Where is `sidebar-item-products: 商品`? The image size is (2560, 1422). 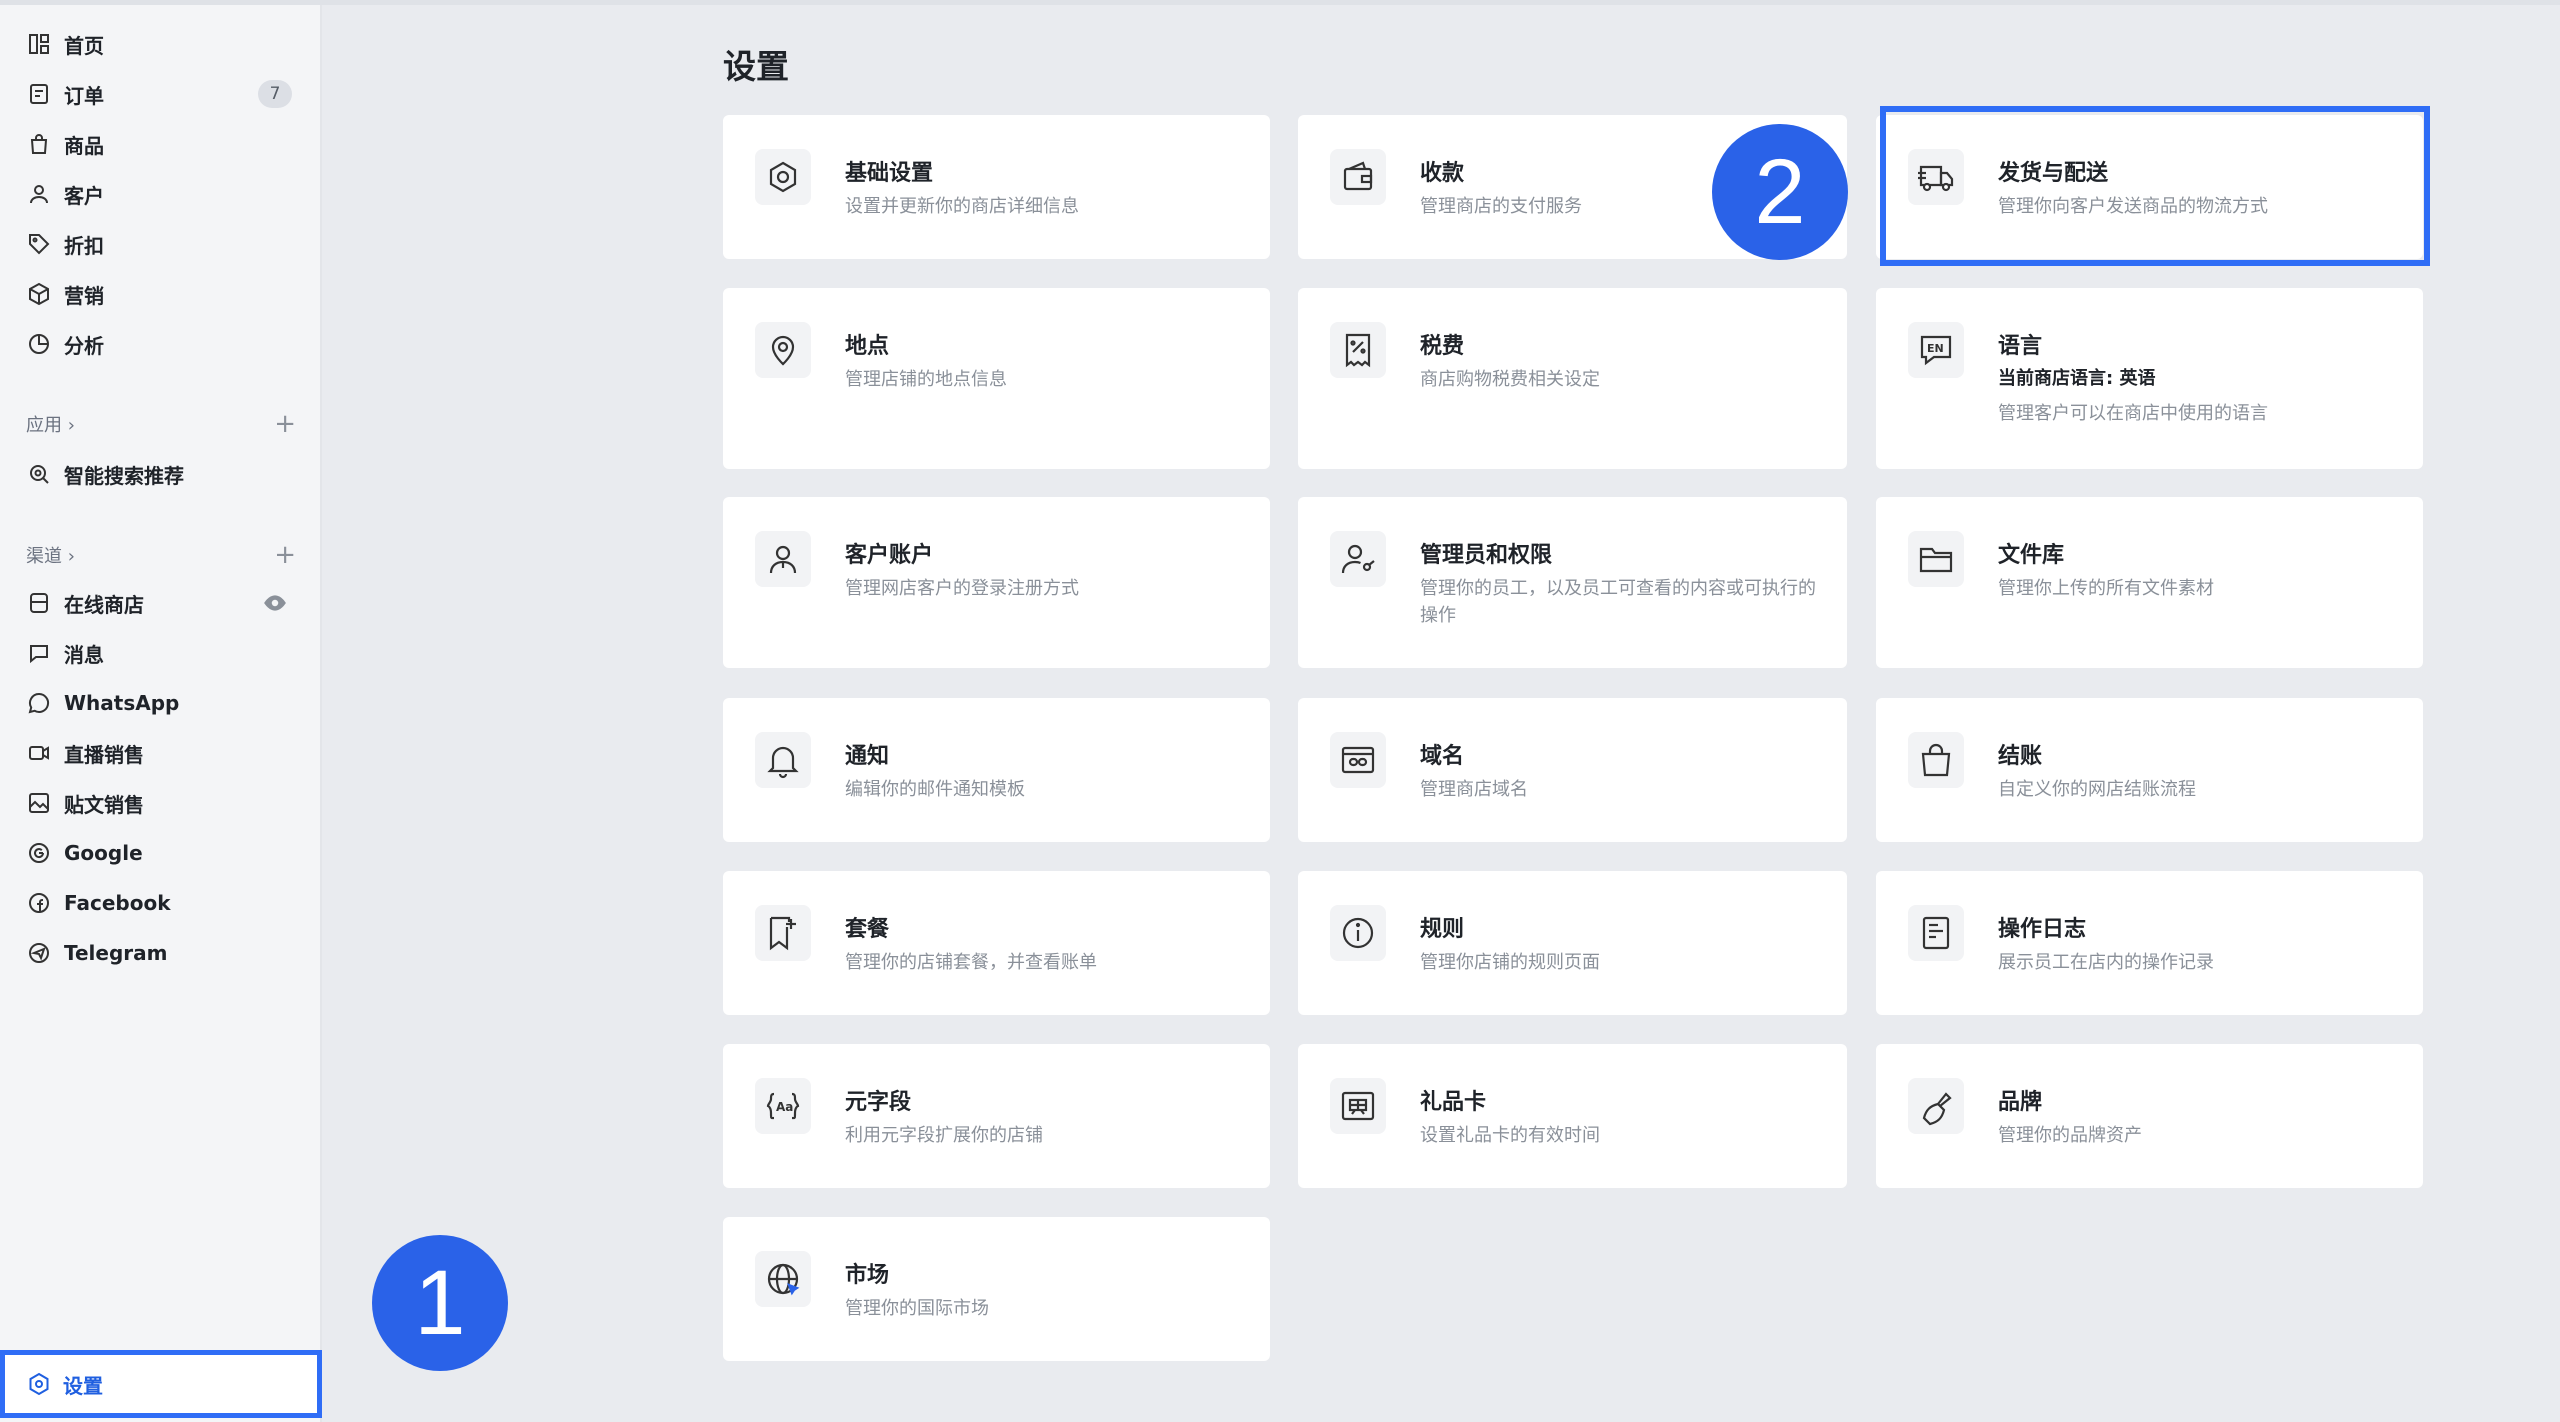
sidebar-item-products: 商品 is located at coordinates (161, 144).